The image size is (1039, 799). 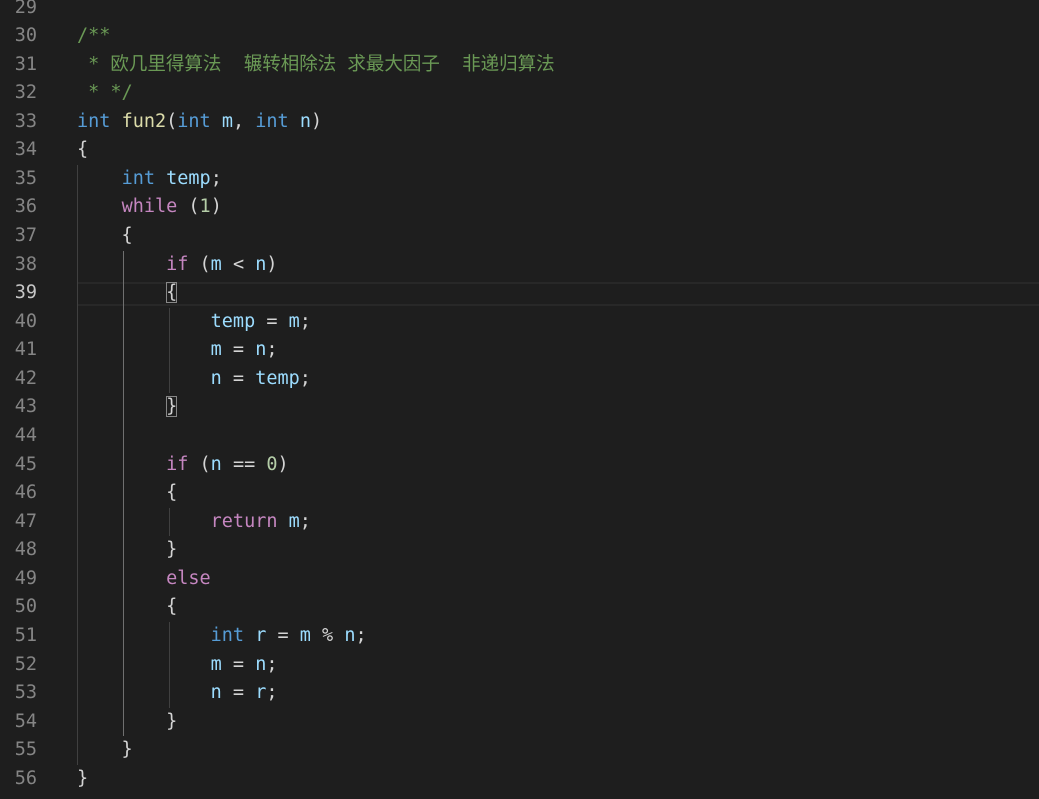 I want to click on code-line: 42 n = temp;, so click(x=519, y=379).